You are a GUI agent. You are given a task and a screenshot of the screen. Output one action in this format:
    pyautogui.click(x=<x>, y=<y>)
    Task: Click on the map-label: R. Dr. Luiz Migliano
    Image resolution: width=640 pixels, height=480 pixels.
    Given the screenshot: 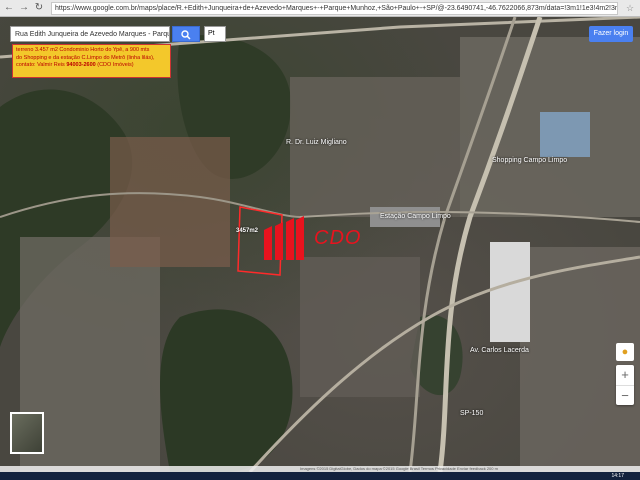 What is the action you would take?
    pyautogui.click(x=316, y=142)
    